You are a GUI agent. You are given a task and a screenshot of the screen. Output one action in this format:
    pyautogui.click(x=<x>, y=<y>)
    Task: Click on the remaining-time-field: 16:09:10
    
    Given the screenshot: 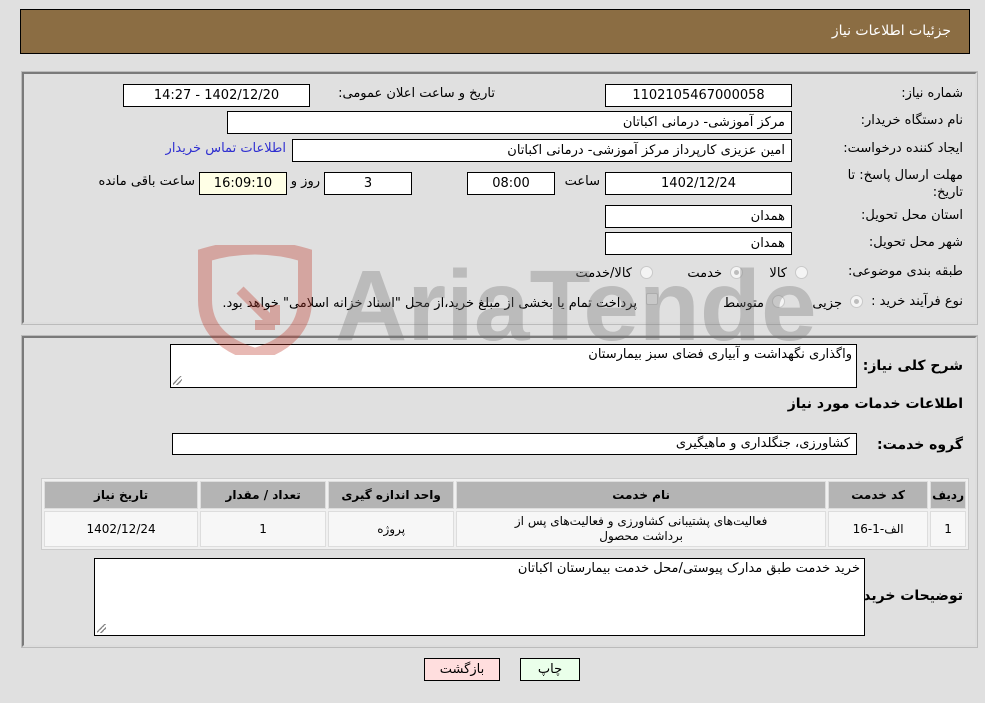 What is the action you would take?
    pyautogui.click(x=243, y=183)
    